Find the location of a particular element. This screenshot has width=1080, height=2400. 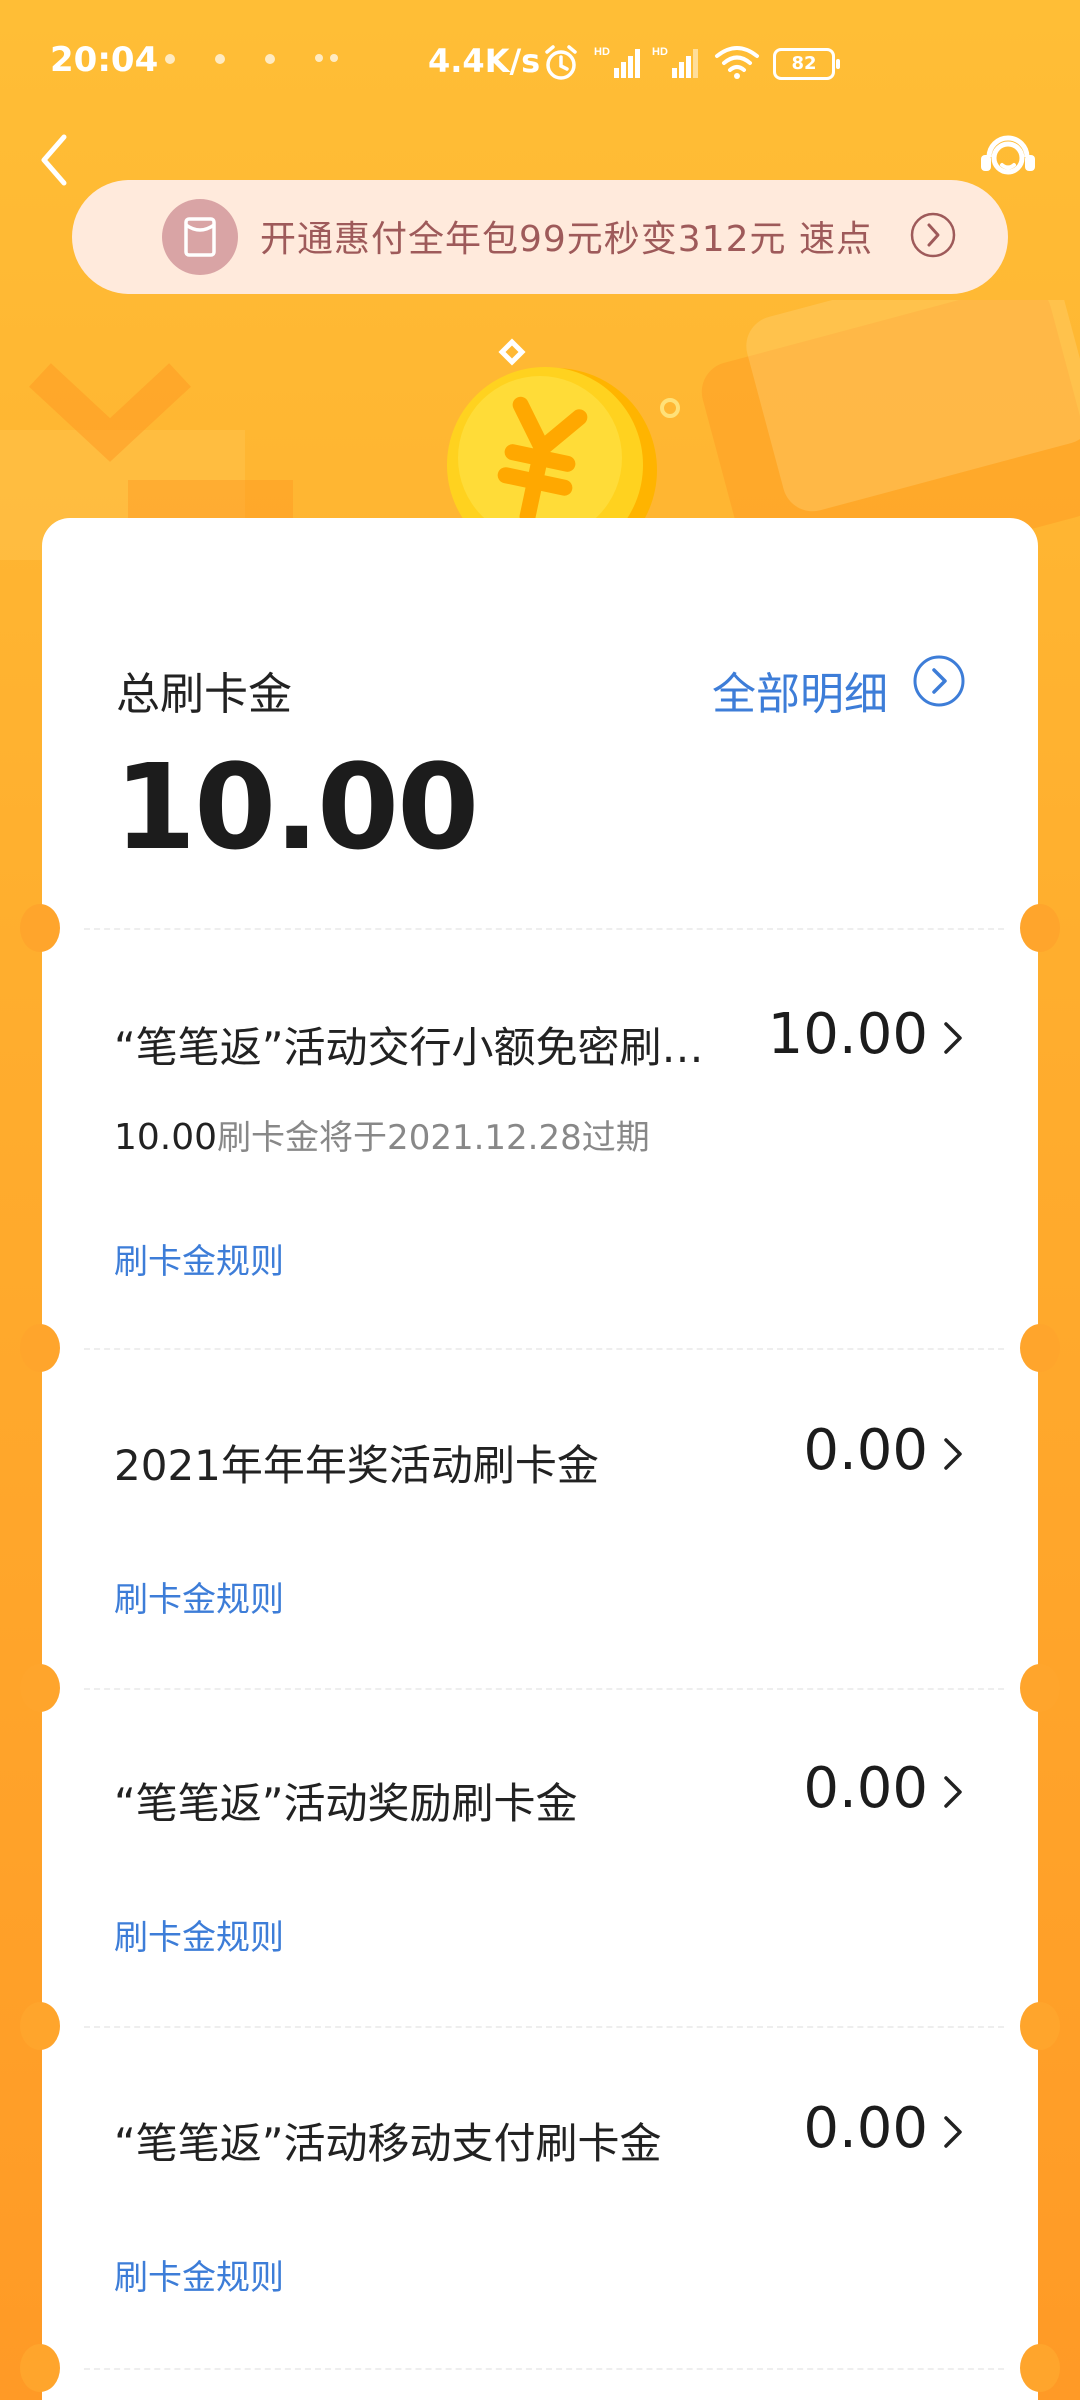

wifi-icon is located at coordinates (737, 62).